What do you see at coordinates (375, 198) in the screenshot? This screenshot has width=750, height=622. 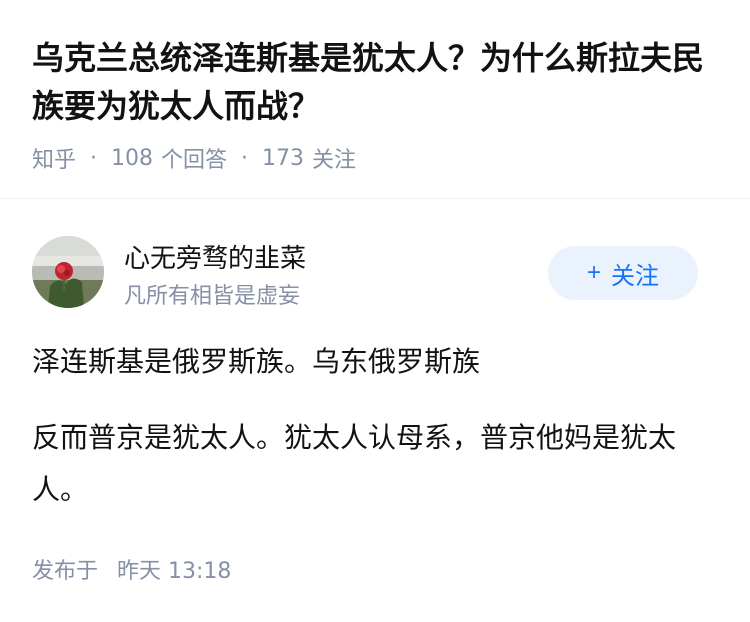 I see `section-divider` at bounding box center [375, 198].